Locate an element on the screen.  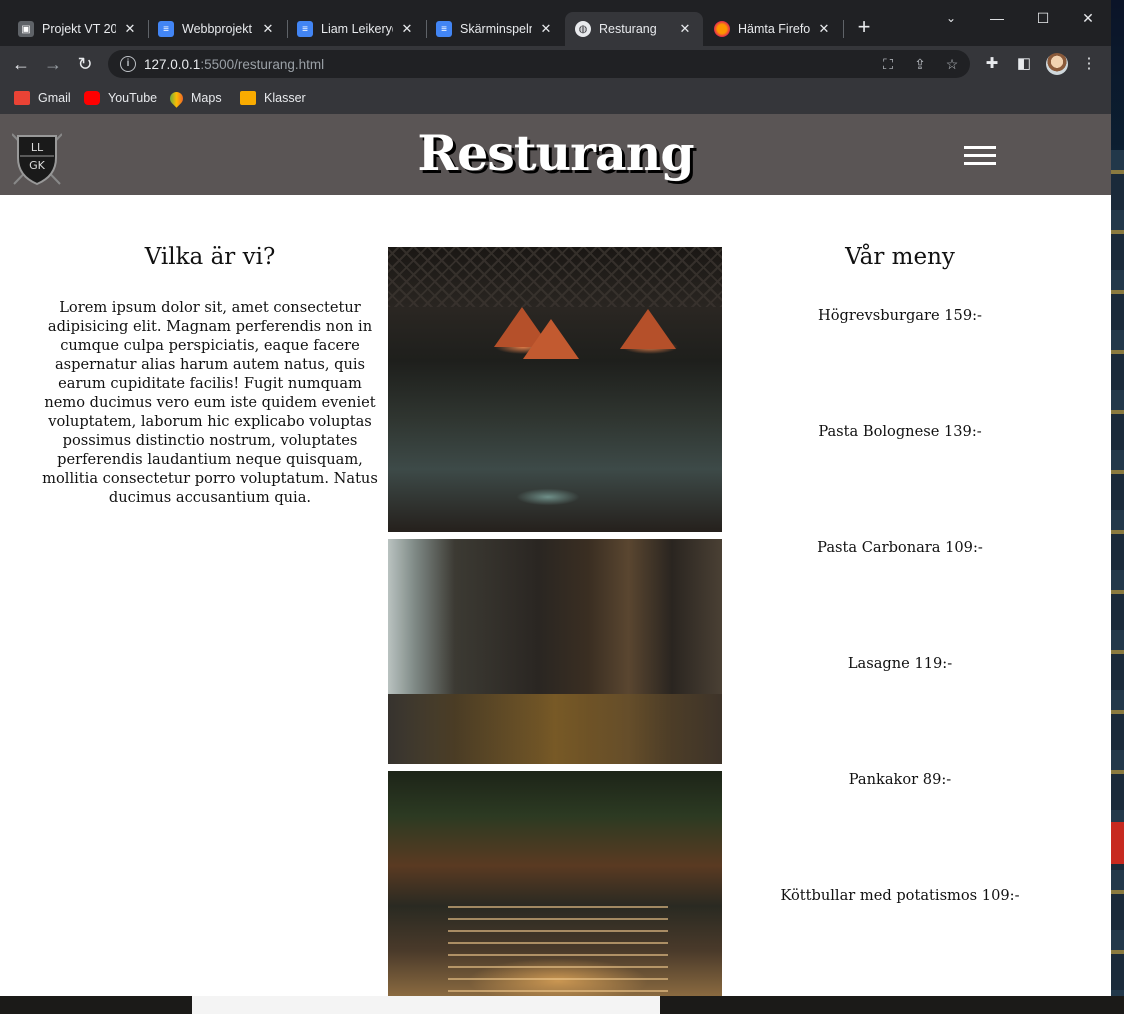
translate-icon: ⛶ is located at coordinates (888, 64).